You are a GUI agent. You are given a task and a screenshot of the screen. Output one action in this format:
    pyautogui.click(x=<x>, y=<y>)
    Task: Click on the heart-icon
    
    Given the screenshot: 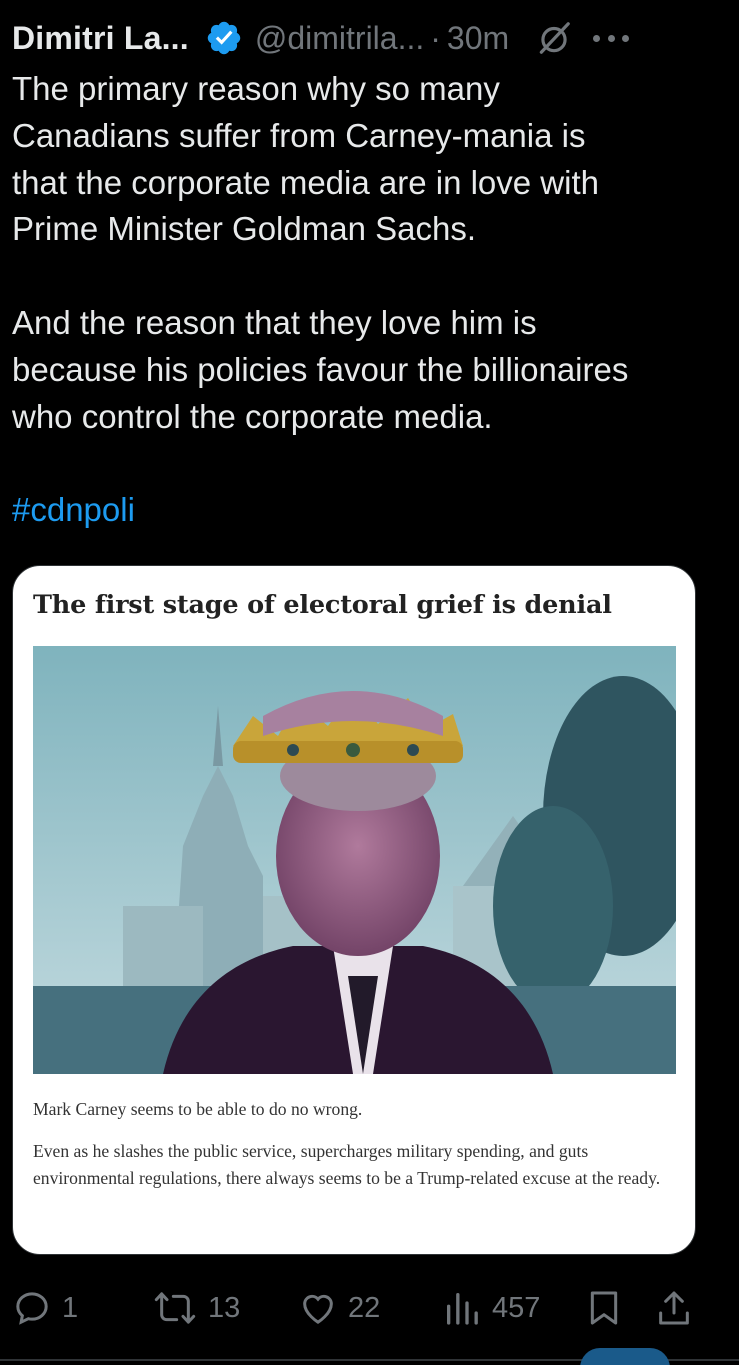 What is the action you would take?
    pyautogui.click(x=318, y=1309)
    